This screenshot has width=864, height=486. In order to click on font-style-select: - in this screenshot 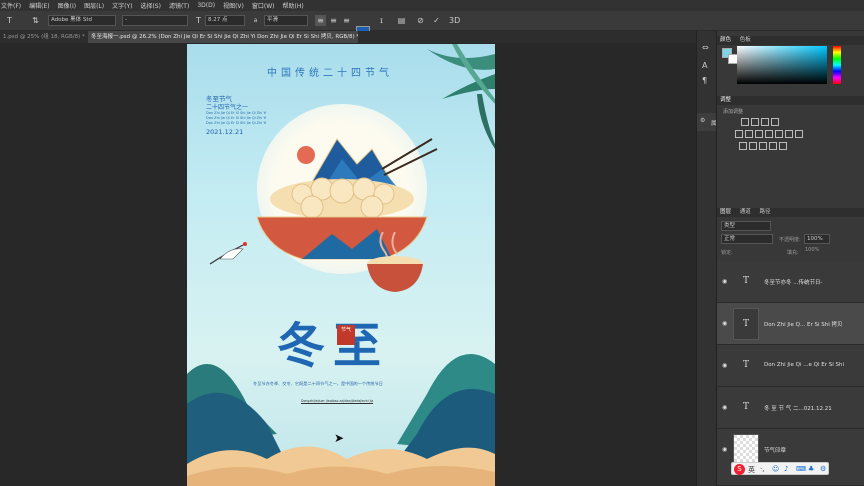, I will do `click(155, 20)`.